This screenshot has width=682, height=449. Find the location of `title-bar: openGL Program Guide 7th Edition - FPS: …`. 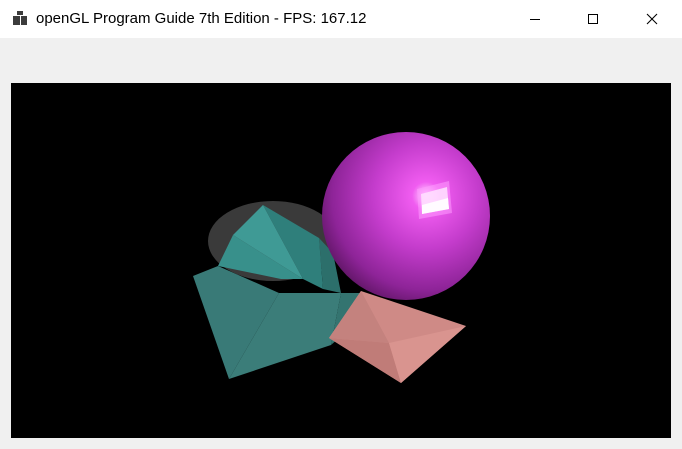

title-bar: openGL Program Guide 7th Edition - FPS: … is located at coordinates (341, 19).